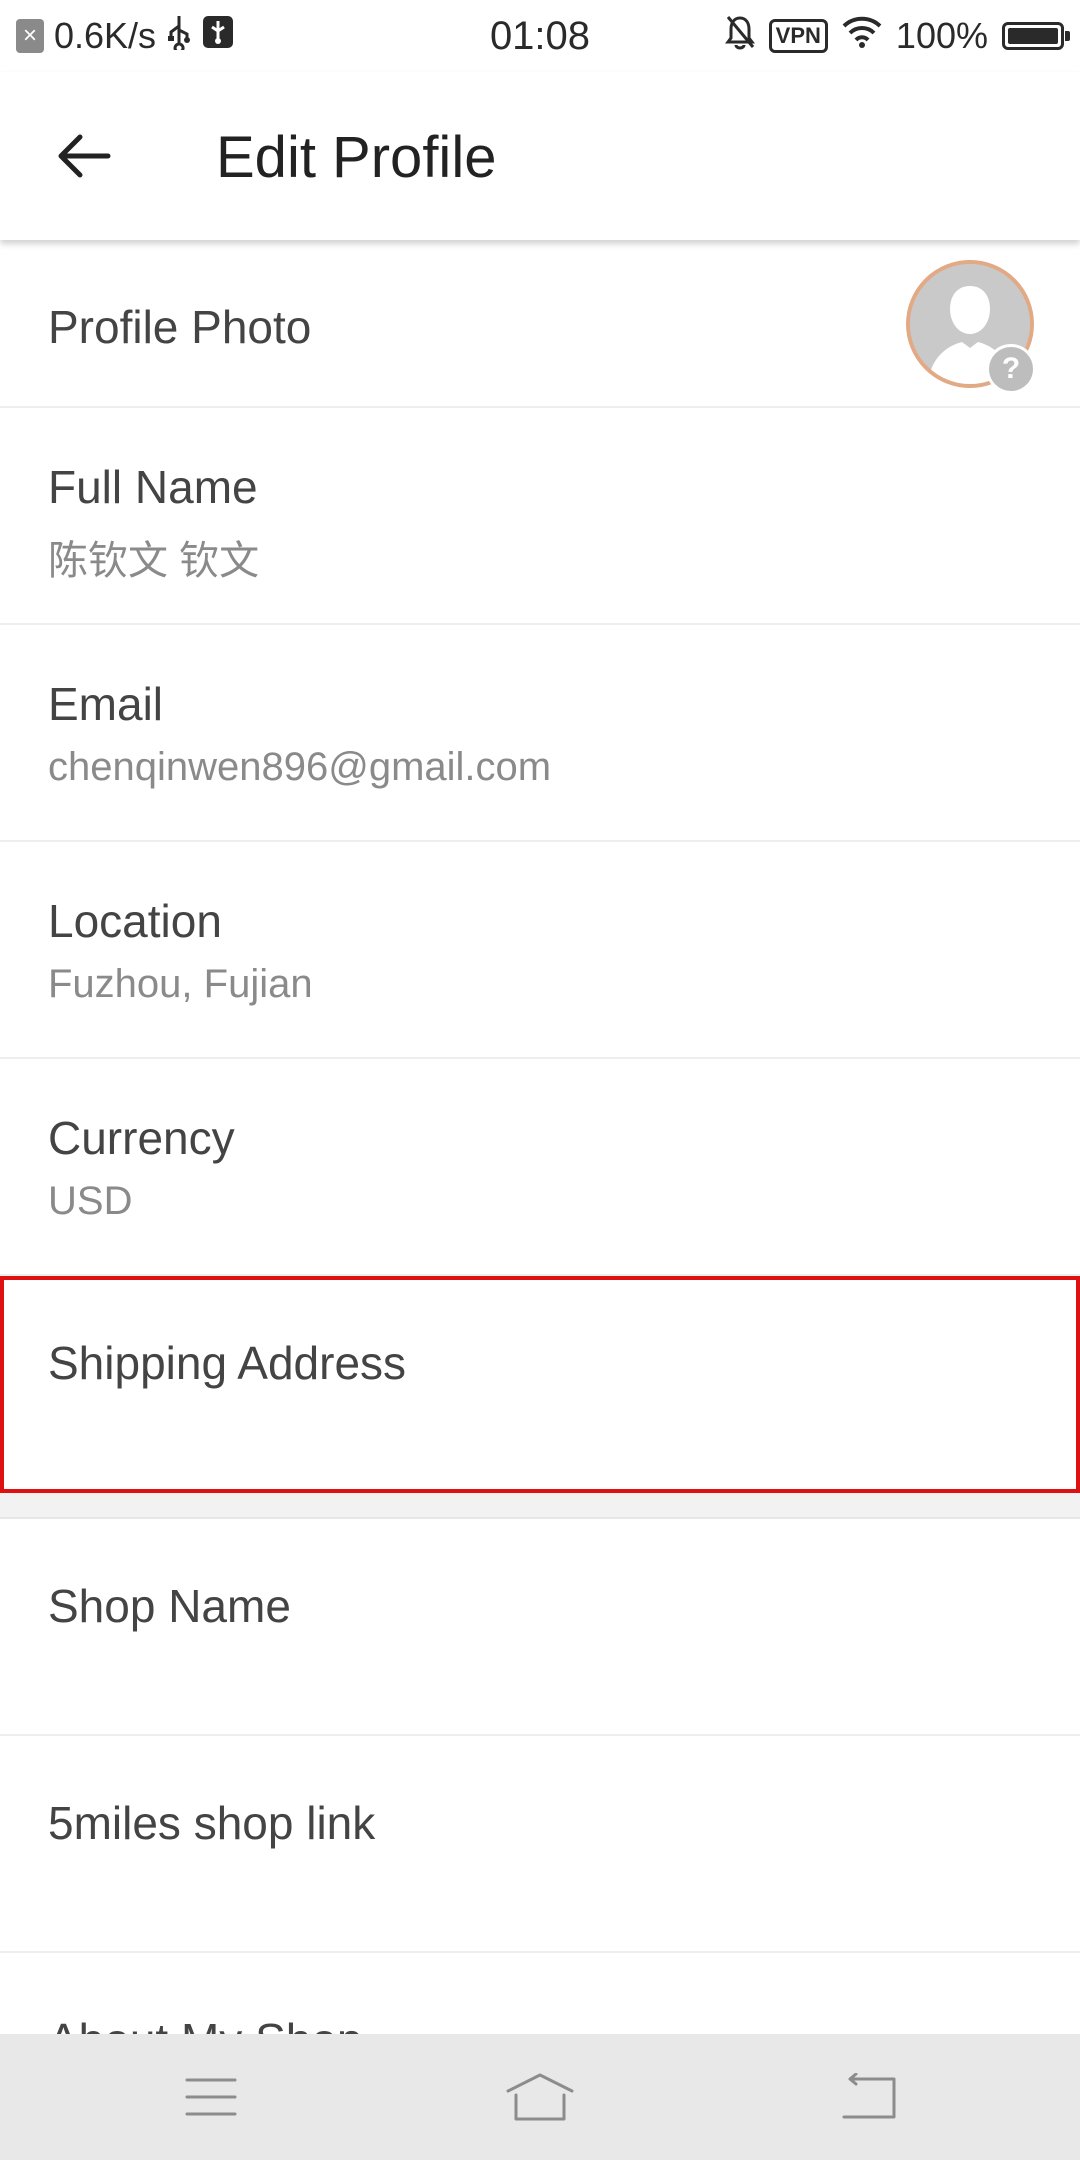 The width and height of the screenshot is (1080, 2160). I want to click on about-shop-label: About My Shop, so click(205, 2023).